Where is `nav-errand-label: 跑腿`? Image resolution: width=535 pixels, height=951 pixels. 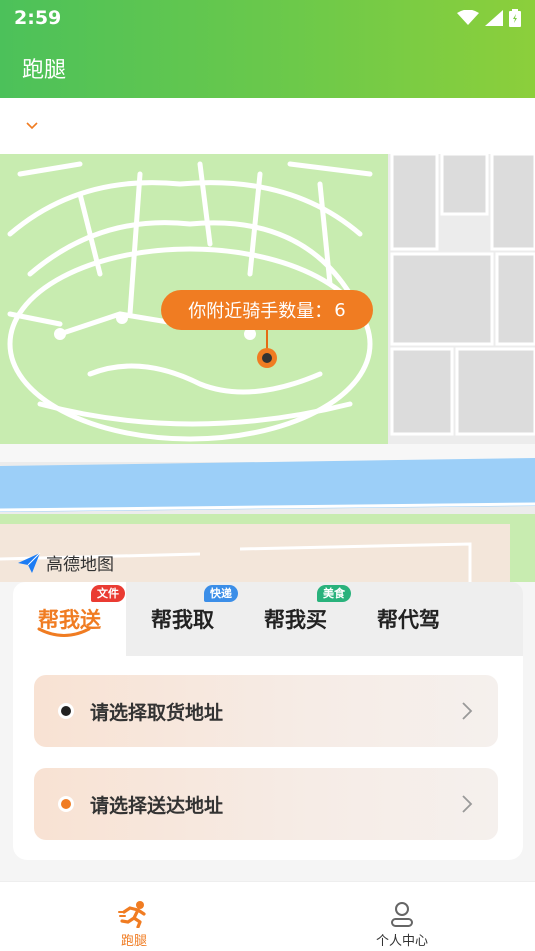
nav-errand-label: 跑腿 is located at coordinates (133, 941).